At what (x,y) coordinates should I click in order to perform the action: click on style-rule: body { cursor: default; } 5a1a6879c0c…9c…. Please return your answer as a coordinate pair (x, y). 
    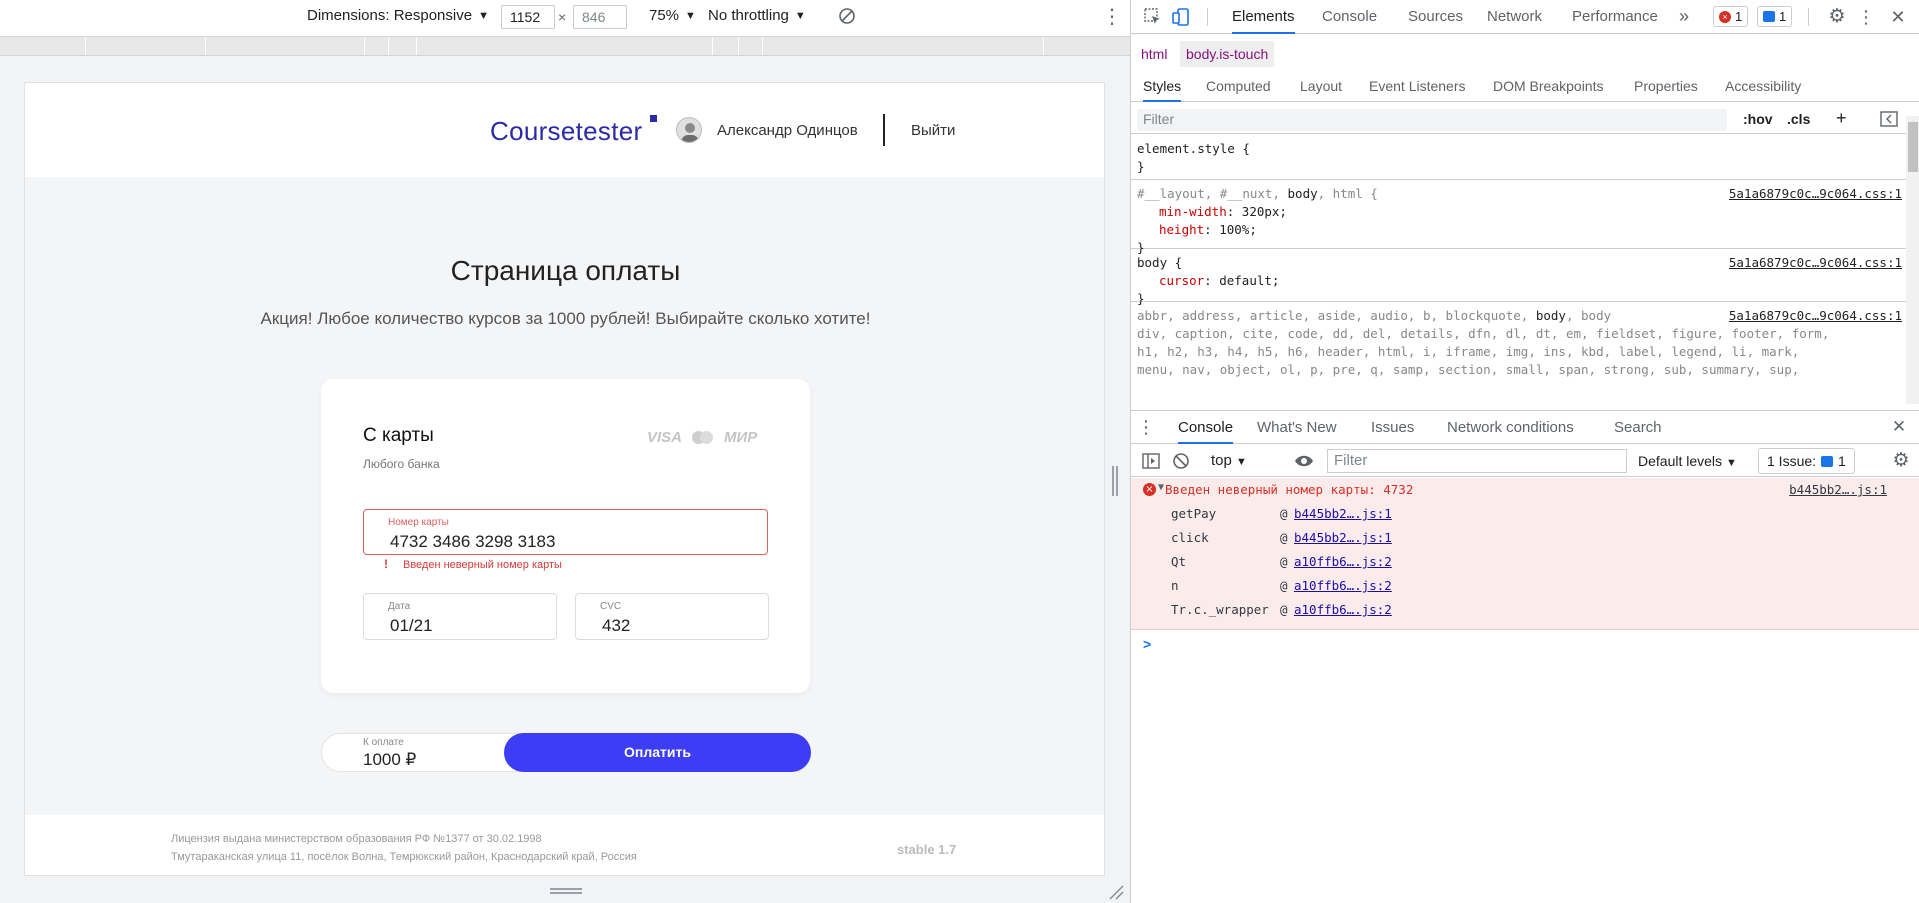
    Looking at the image, I should click on (1518, 278).